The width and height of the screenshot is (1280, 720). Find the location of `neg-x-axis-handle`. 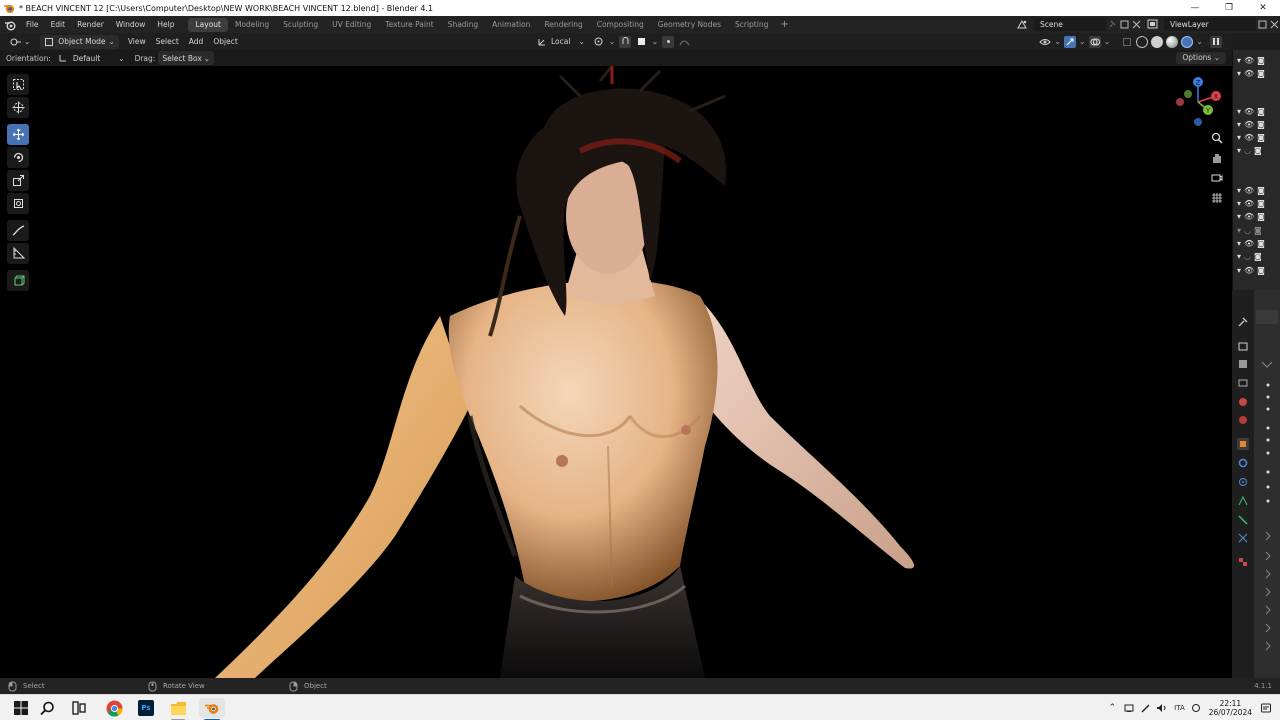

neg-x-axis-handle is located at coordinates (1180, 102).